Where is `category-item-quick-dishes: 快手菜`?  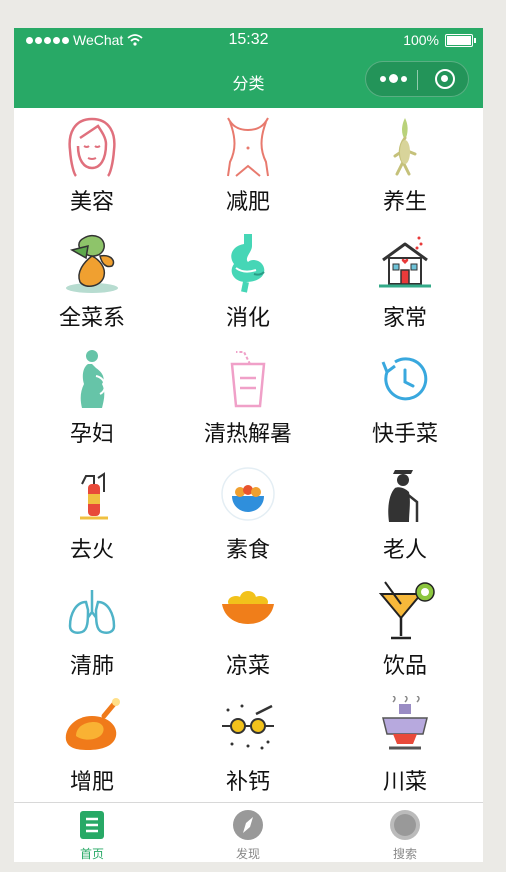
category-item-quick-dishes: 快手菜 is located at coordinates (405, 398).